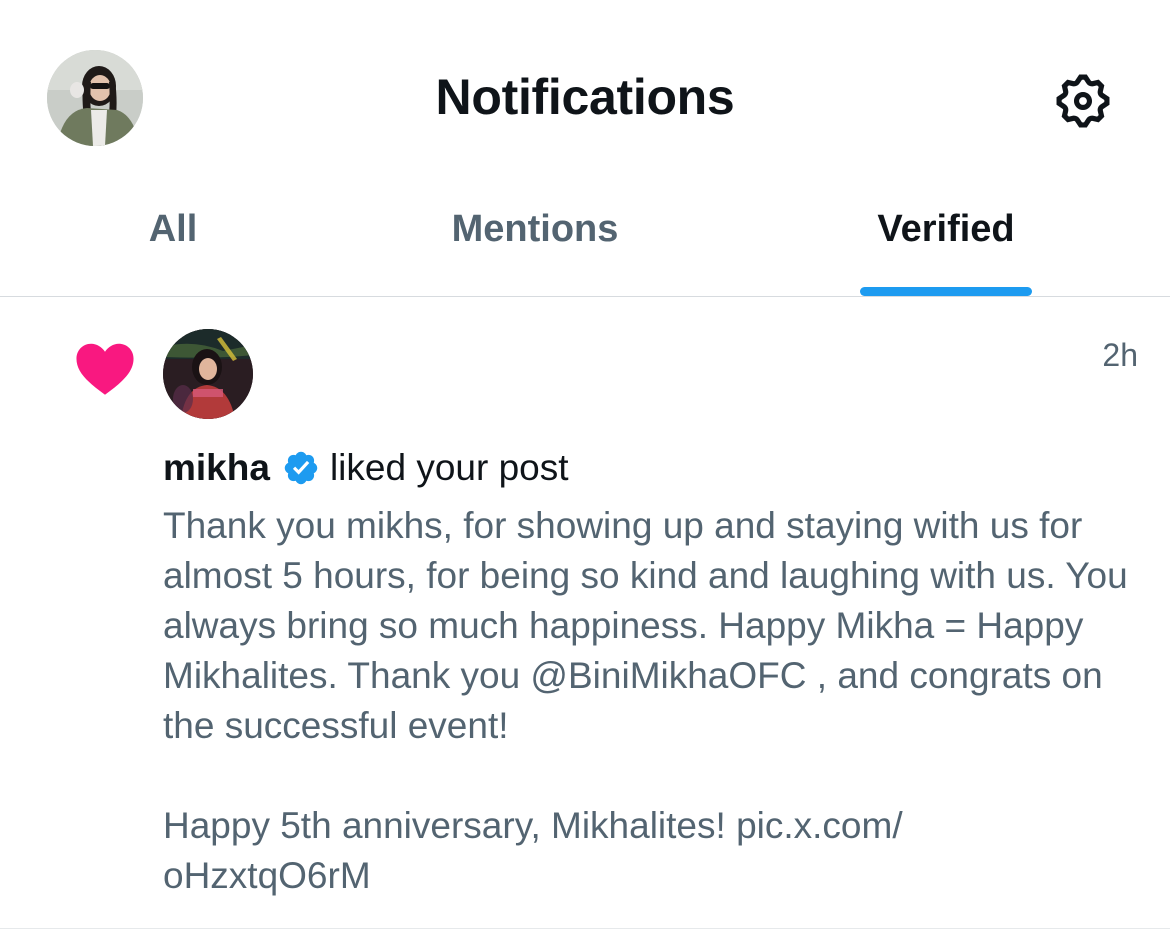 This screenshot has width=1170, height=932. Describe the element at coordinates (946, 291) in the screenshot. I see `active-tab-indicator` at that location.